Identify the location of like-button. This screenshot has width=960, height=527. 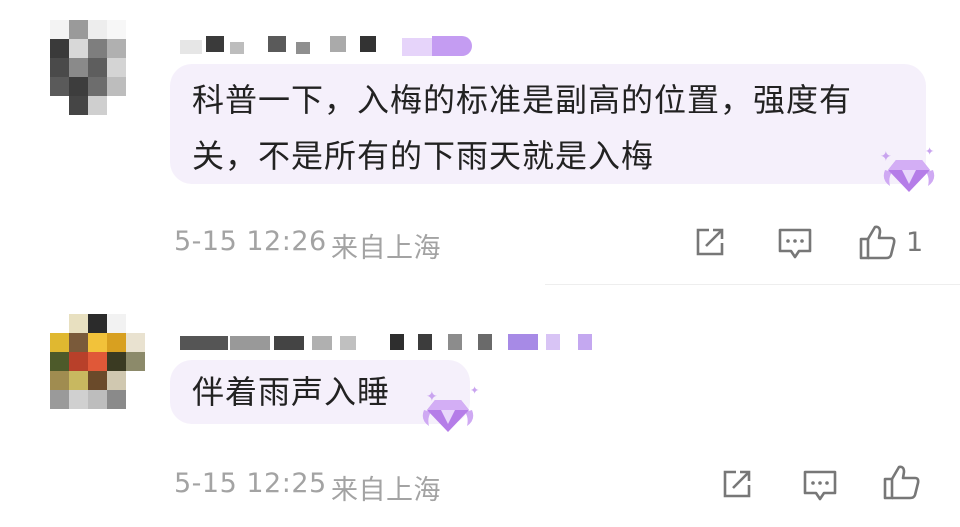
(906, 482).